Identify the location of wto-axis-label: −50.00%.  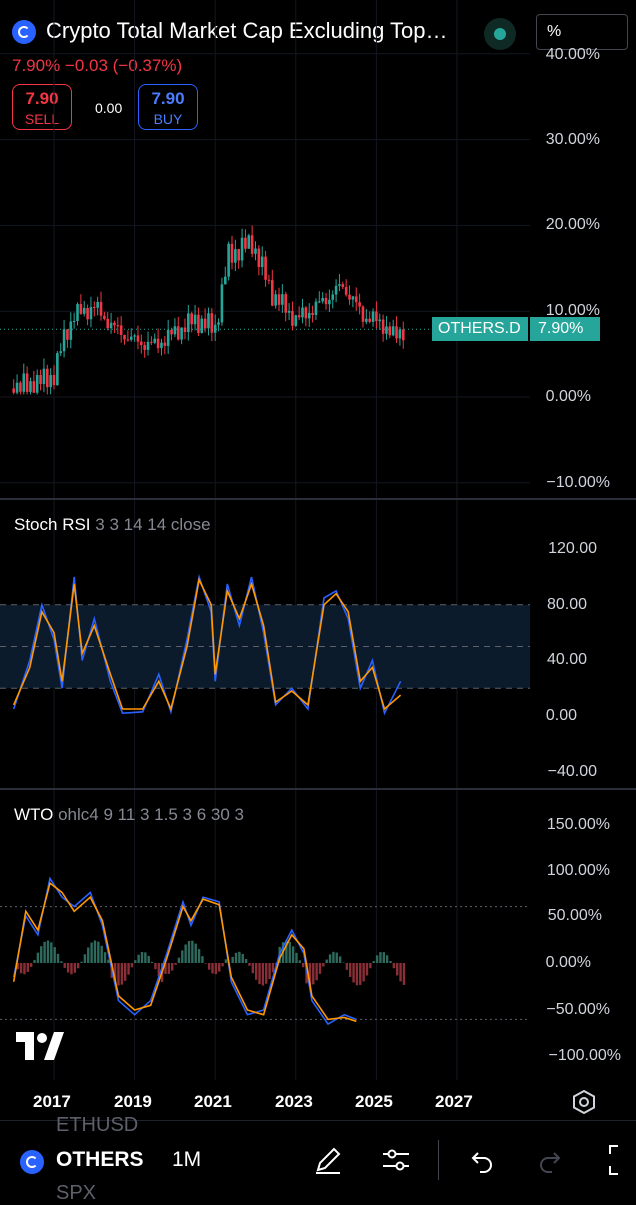
(560, 1010).